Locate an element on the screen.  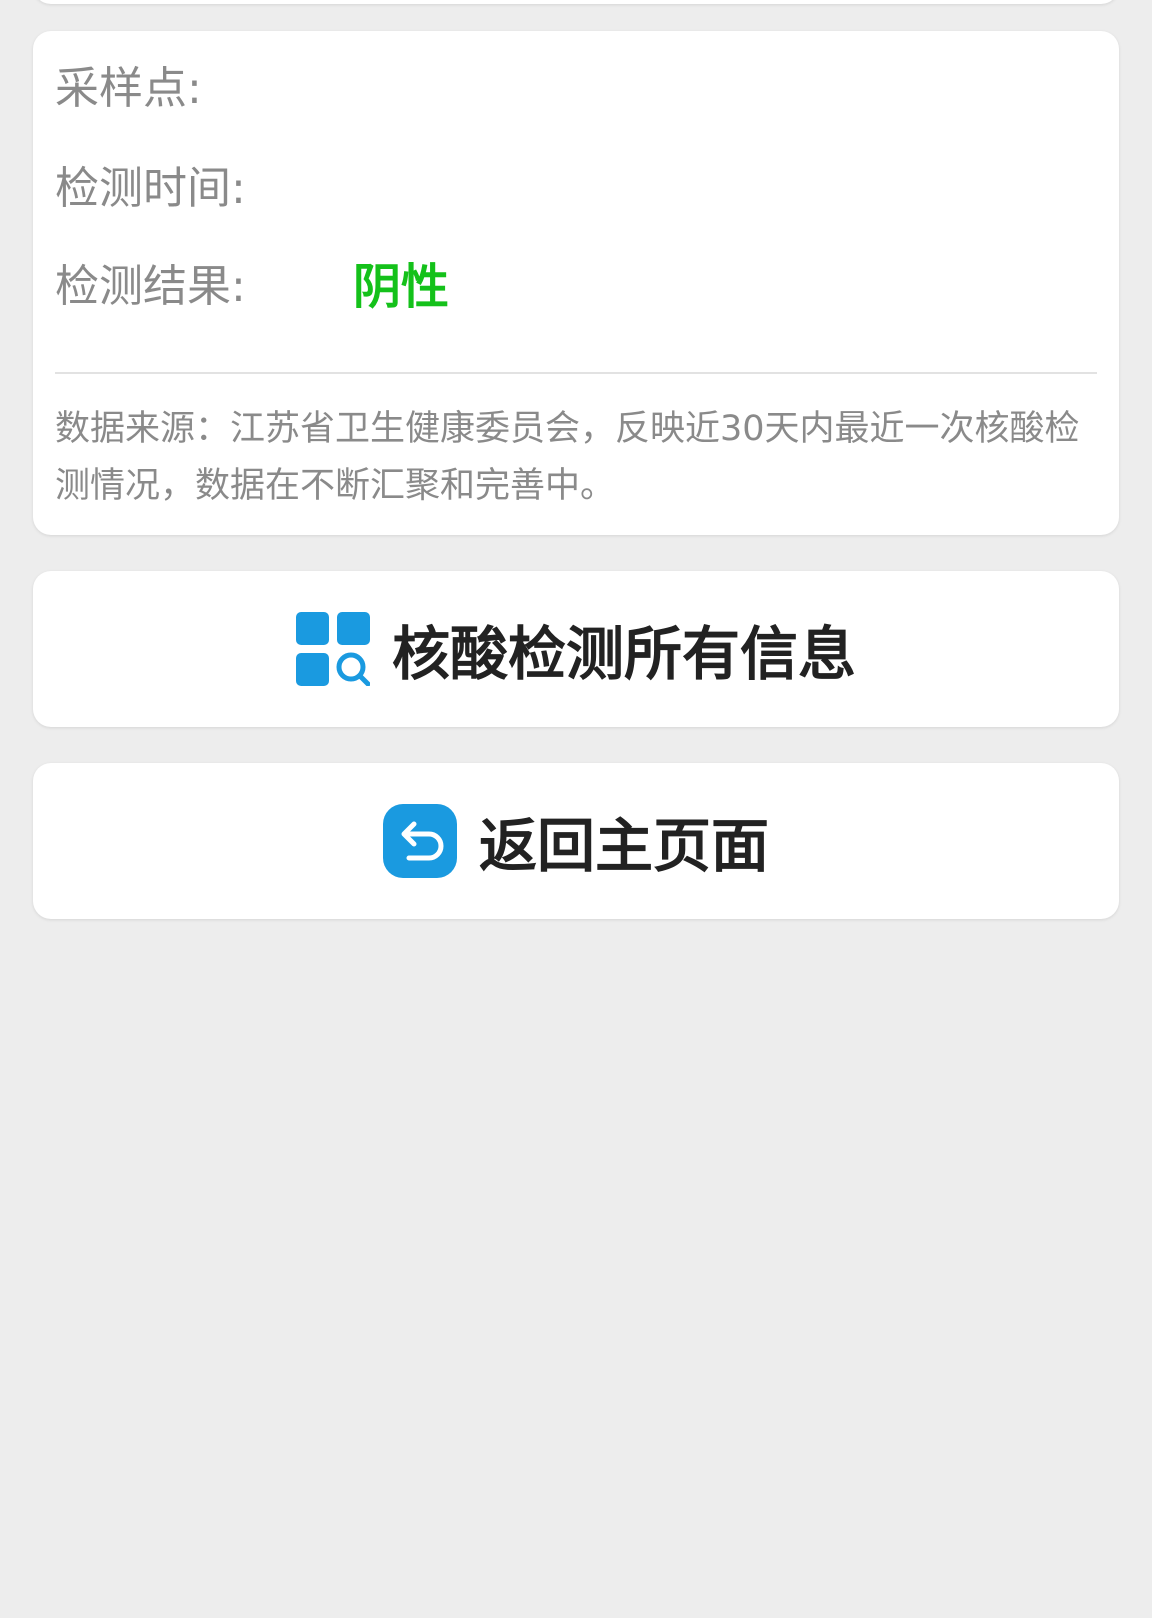
all-test-info-label: 核酸检测所有信息 is located at coordinates (623, 654).